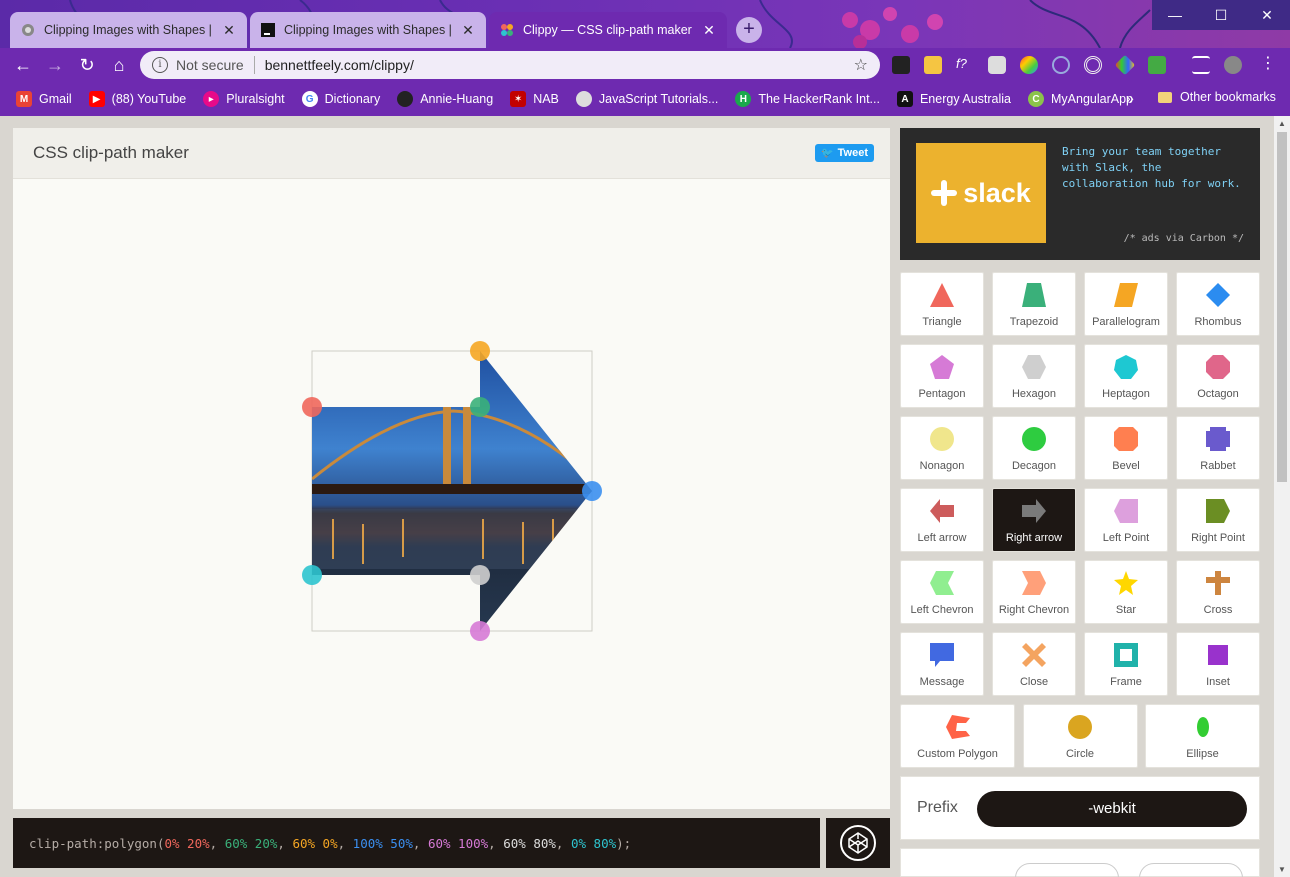 This screenshot has height=877, width=1290. What do you see at coordinates (507, 30) in the screenshot?
I see `clippy-icon` at bounding box center [507, 30].